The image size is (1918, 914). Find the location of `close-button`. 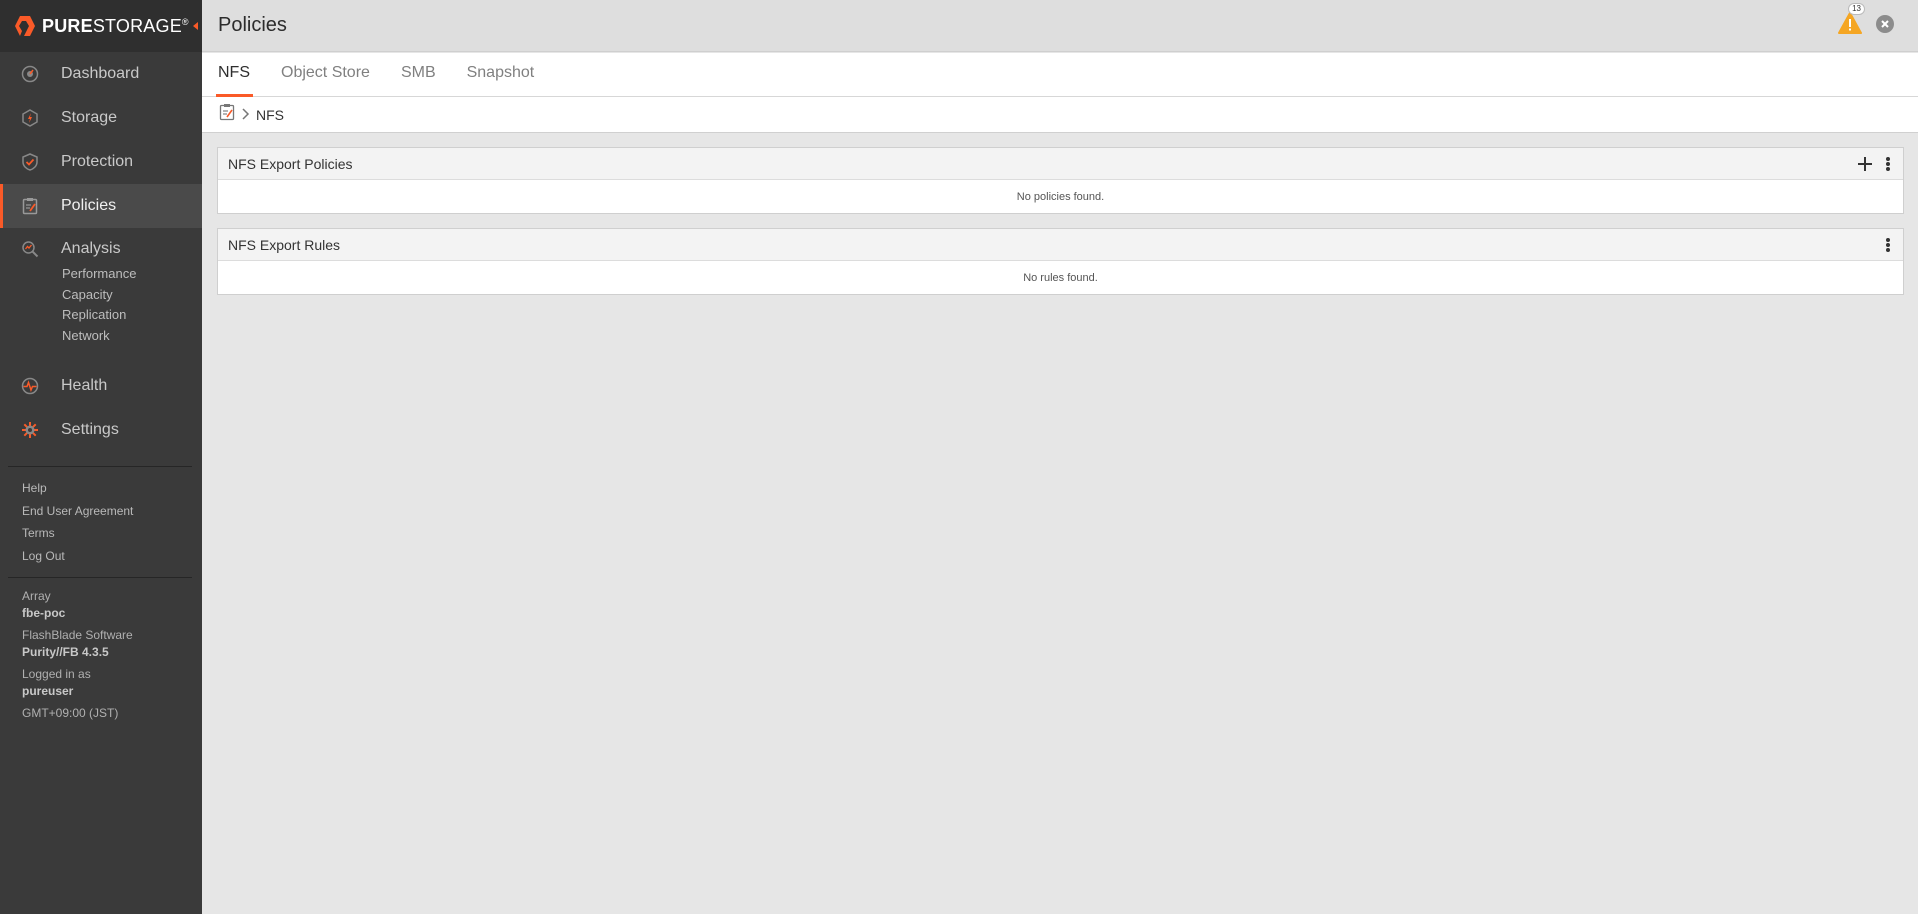

close-button is located at coordinates (1885, 24).